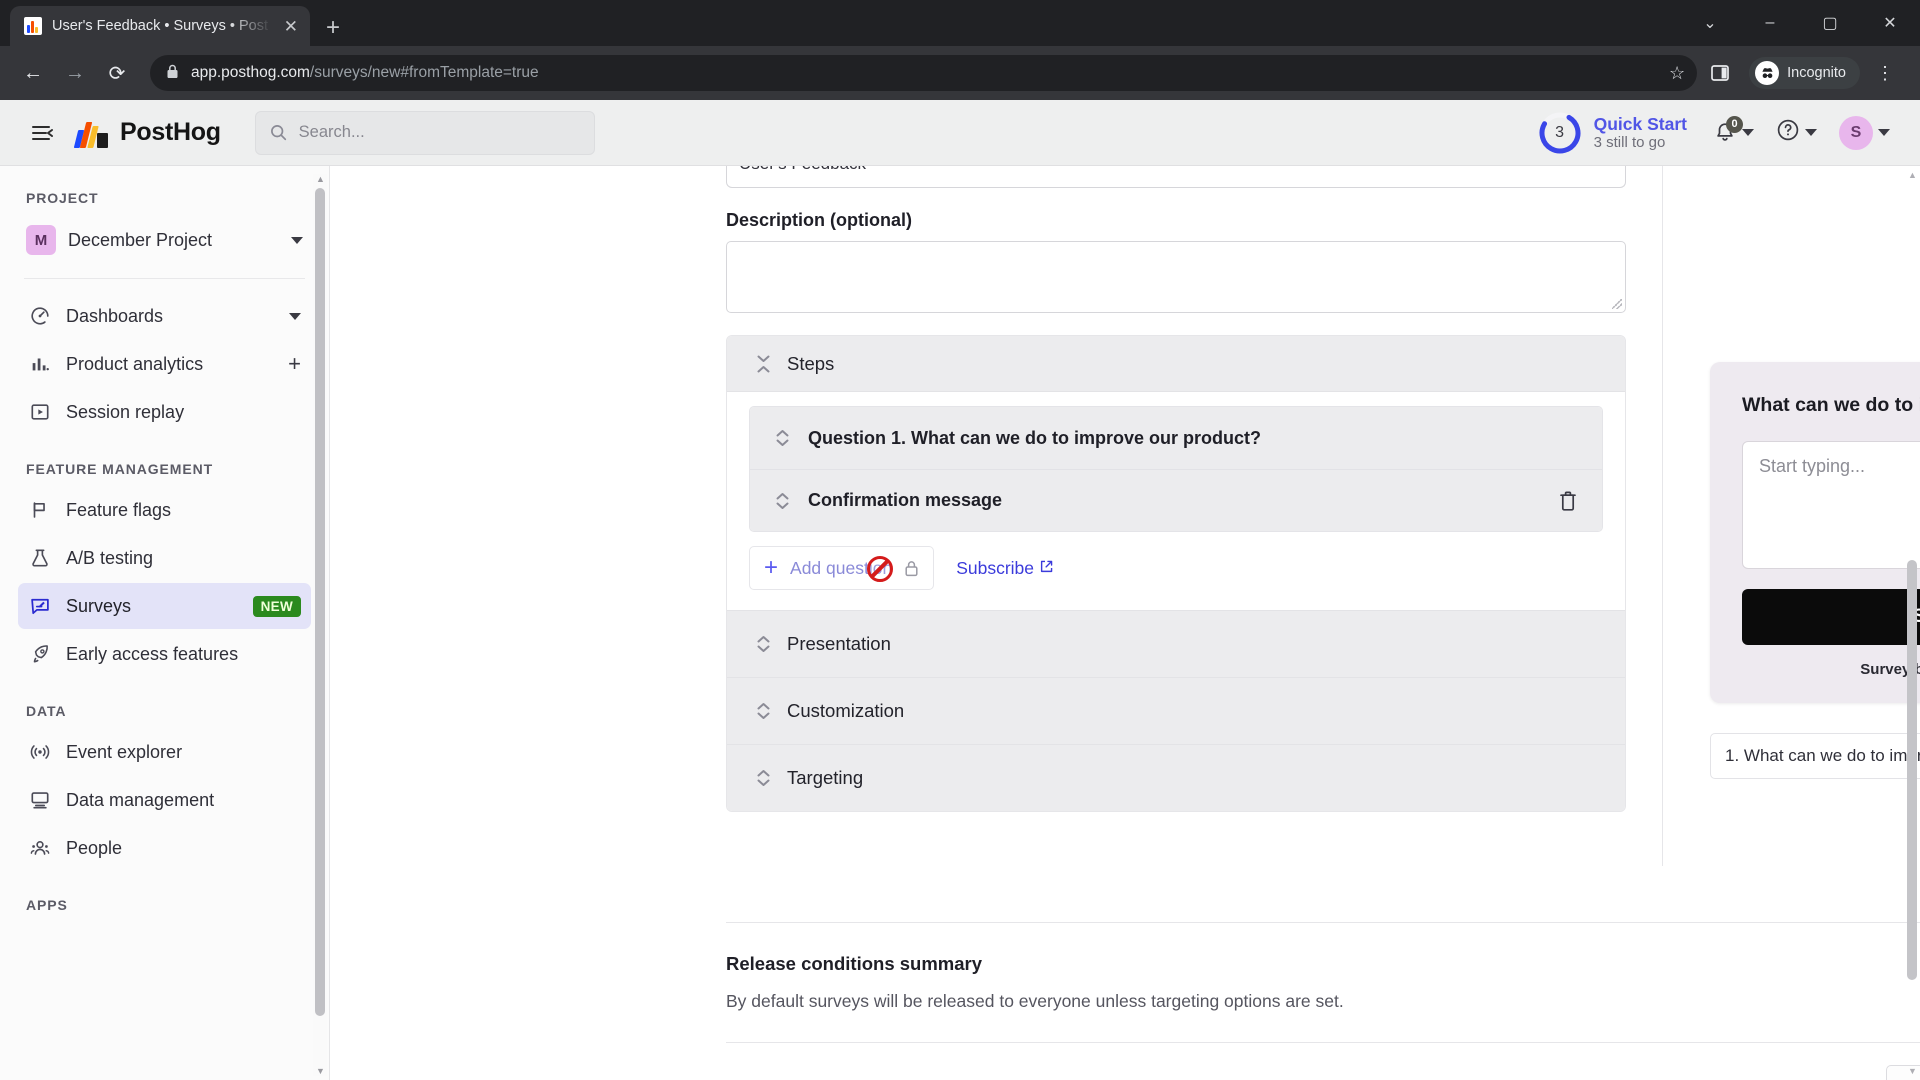 The width and height of the screenshot is (1920, 1080). I want to click on sidebar-item-dashboards: Dashboards, so click(164, 316).